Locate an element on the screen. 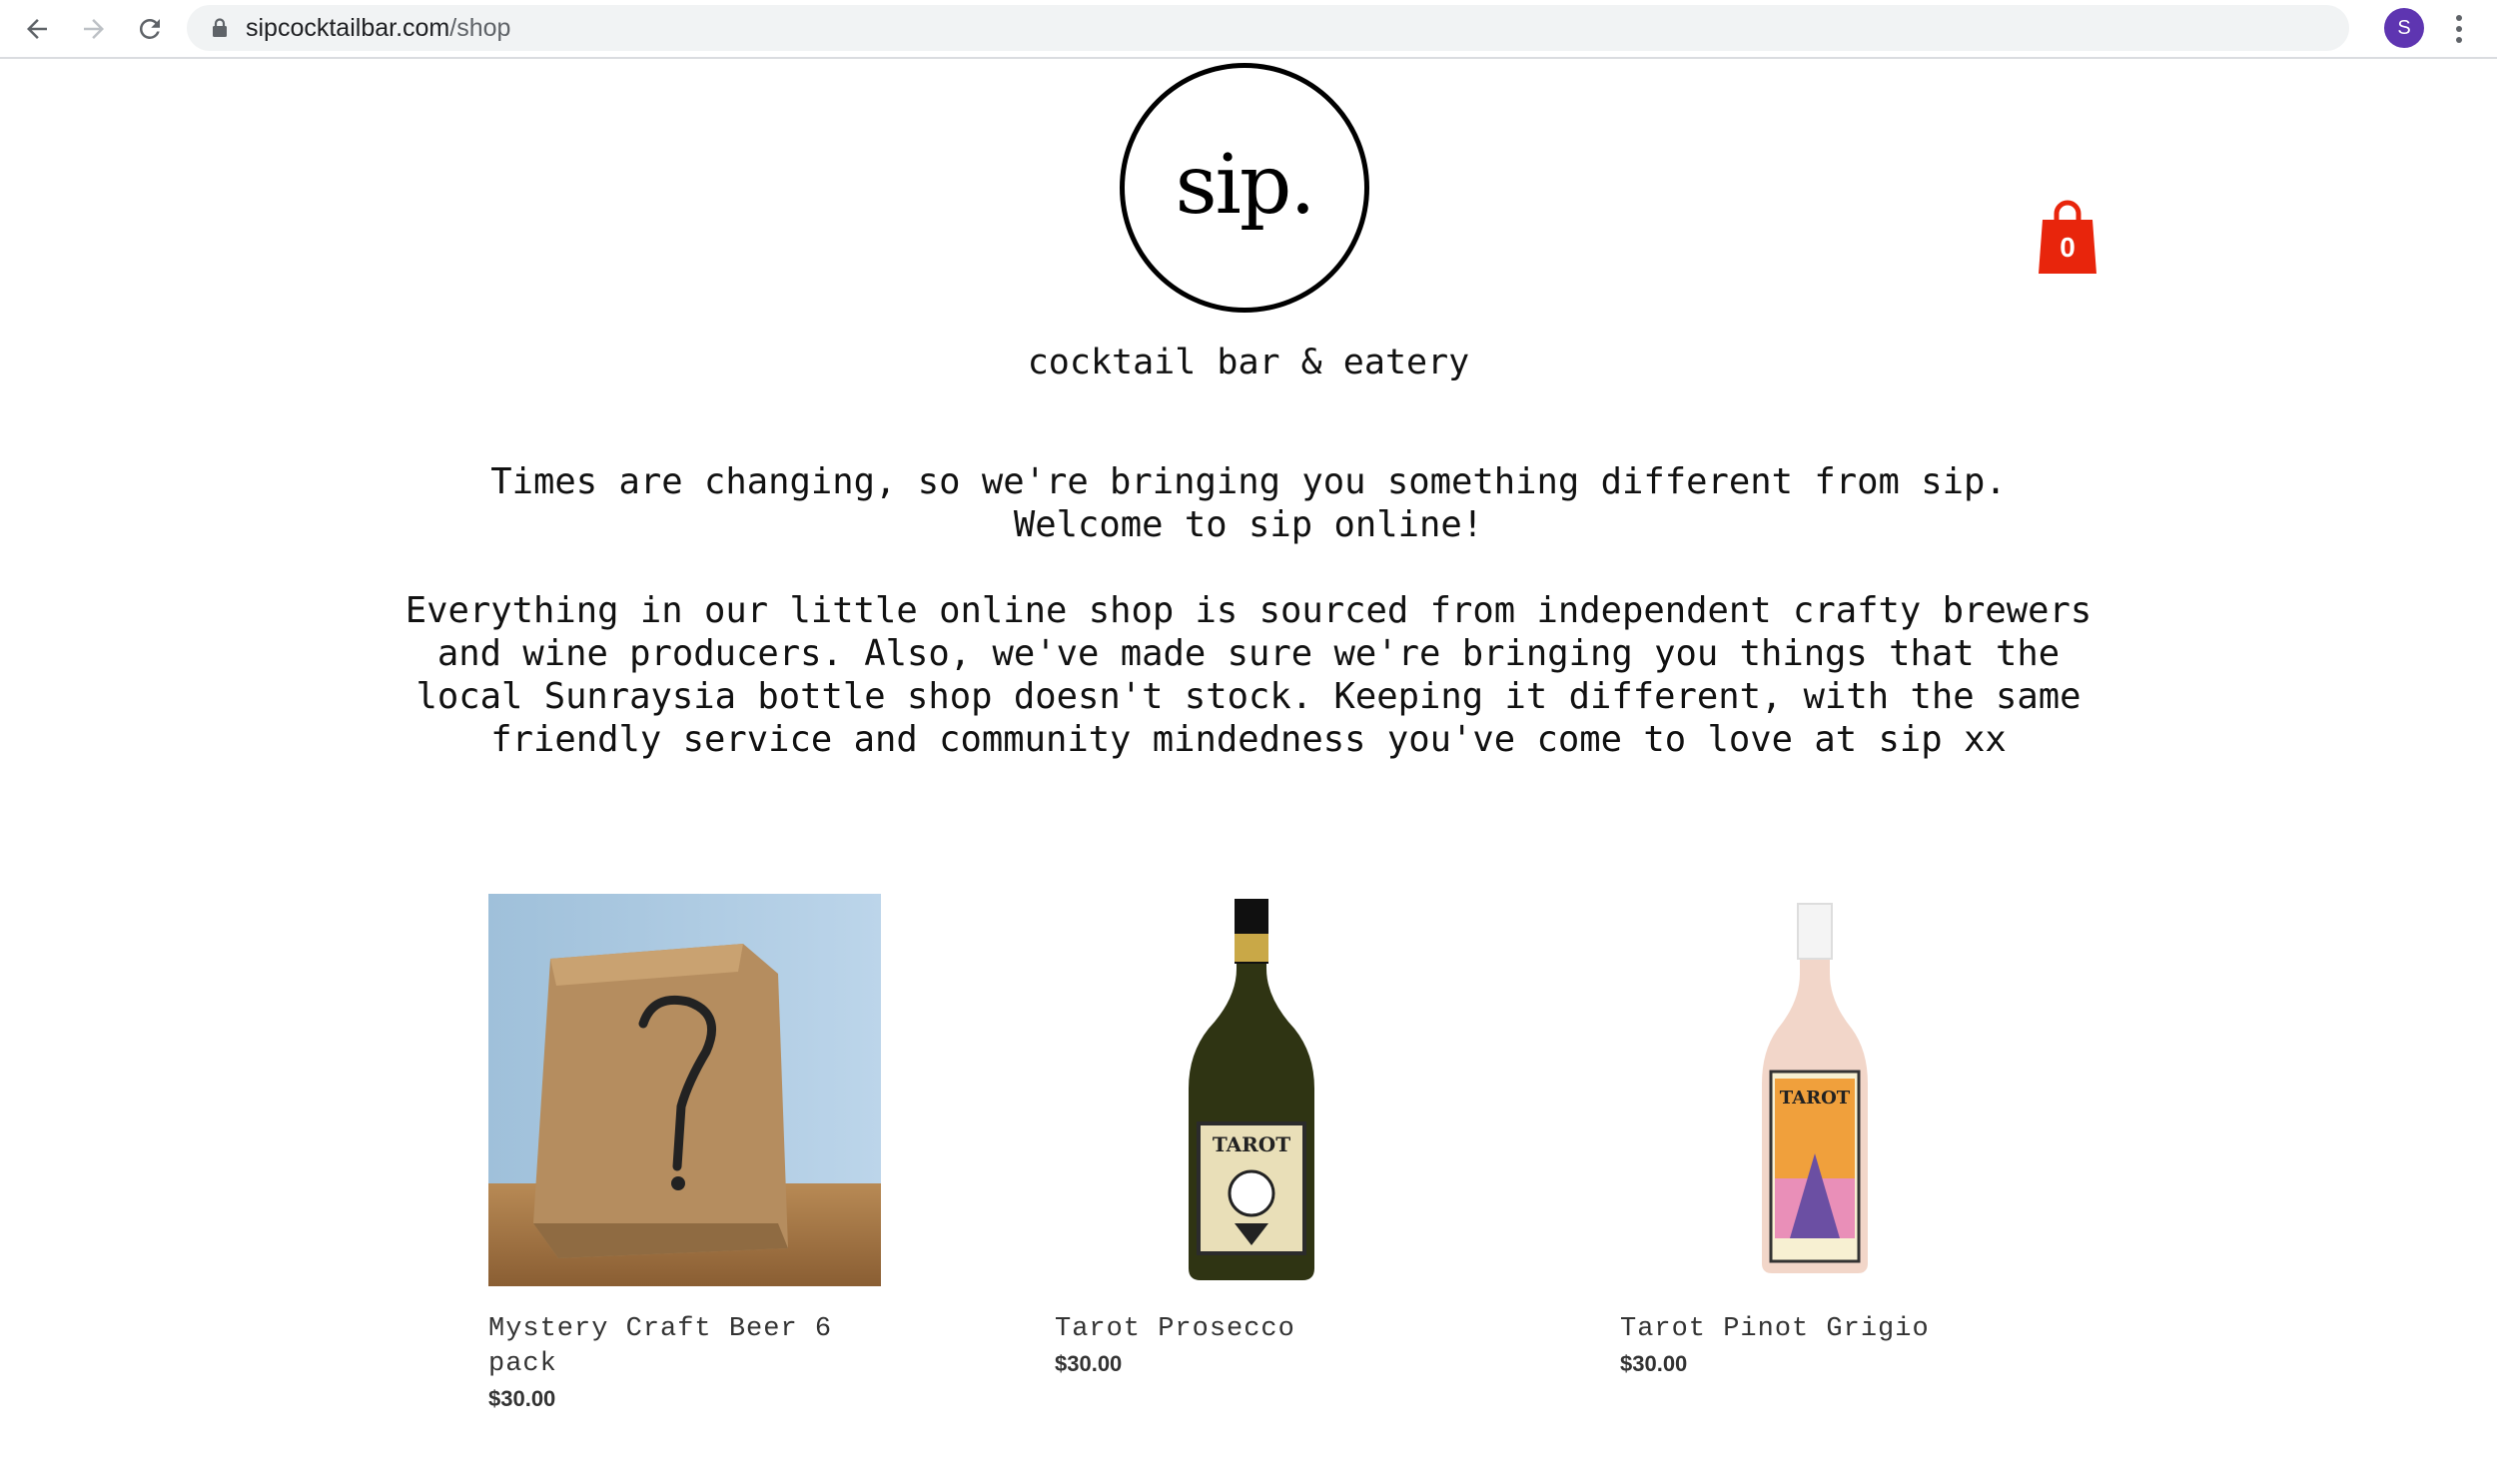 This screenshot has height=1484, width=2497. reload-icon is located at coordinates (149, 28).